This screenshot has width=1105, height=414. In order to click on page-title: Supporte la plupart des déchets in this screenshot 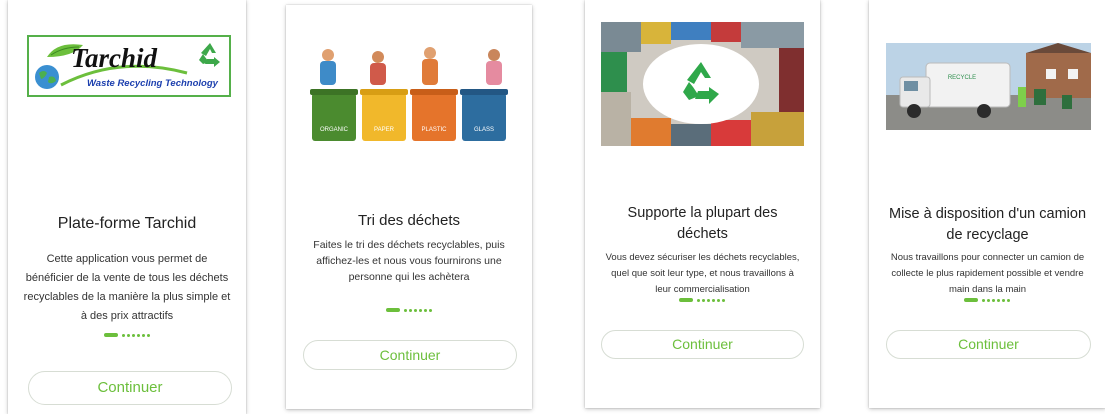, I will do `click(702, 223)`.